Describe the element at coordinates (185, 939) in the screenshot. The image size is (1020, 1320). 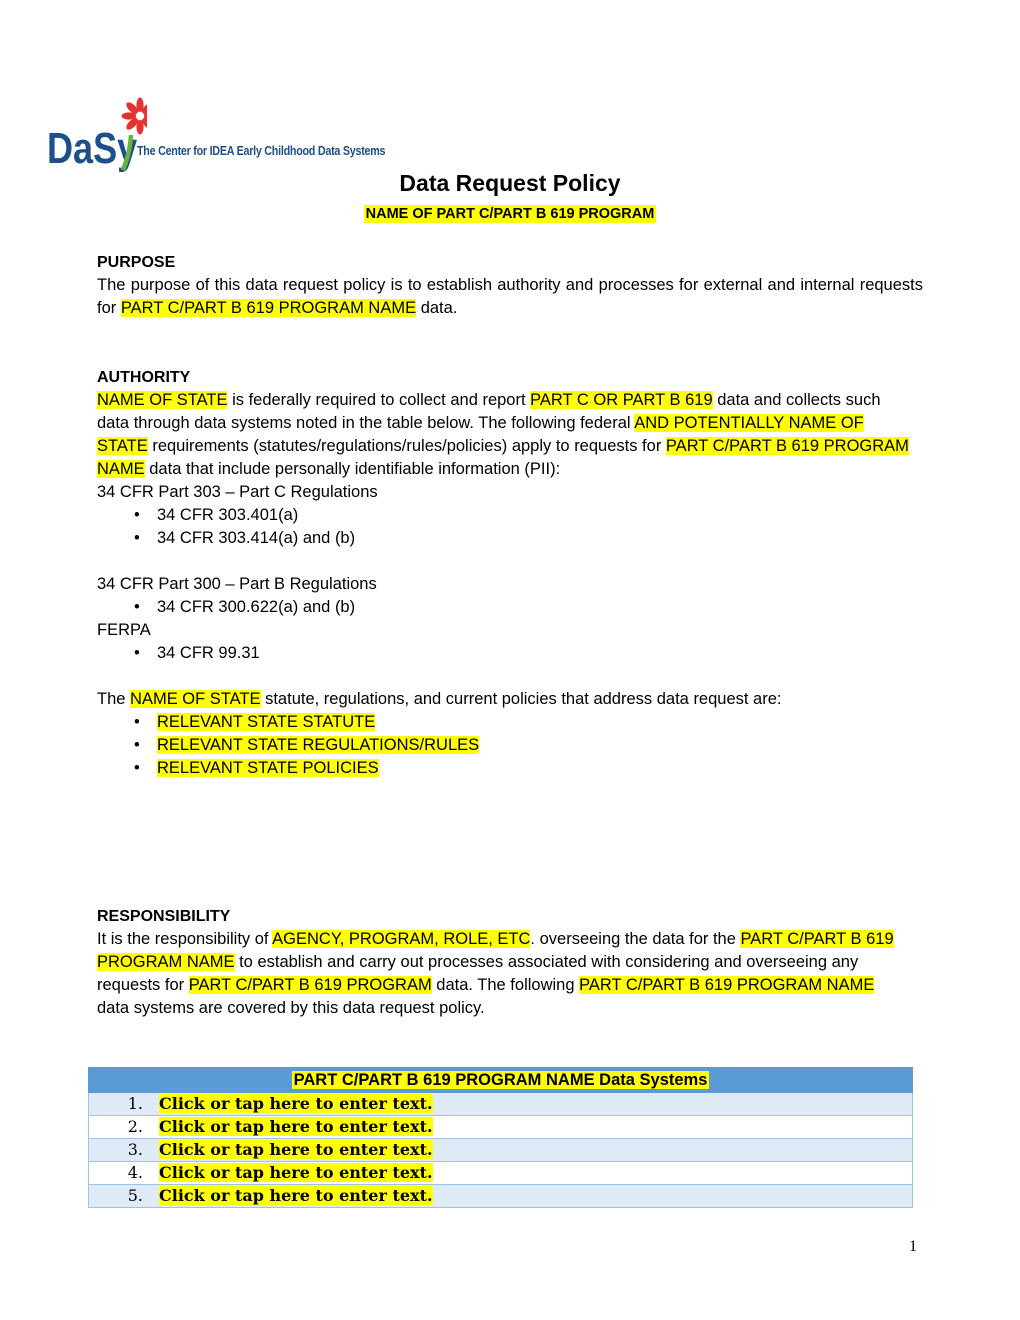
I see `text-run: It is the responsibility of` at that location.